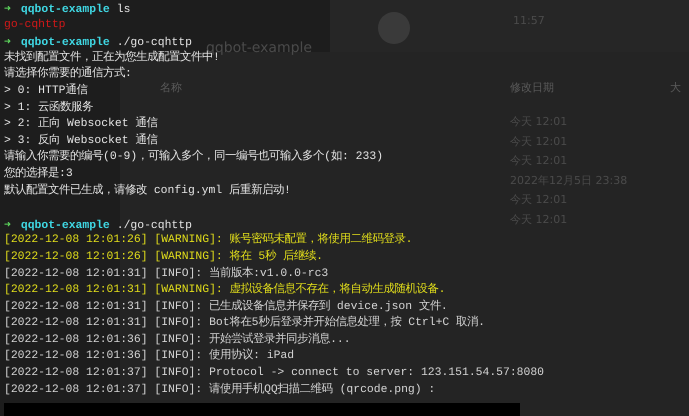  Describe the element at coordinates (208, 240) in the screenshot. I see `output-line: [2022-12-08 12:01:26] [WARNING]: 账号密码未配置，将使用二维码登录.` at that location.